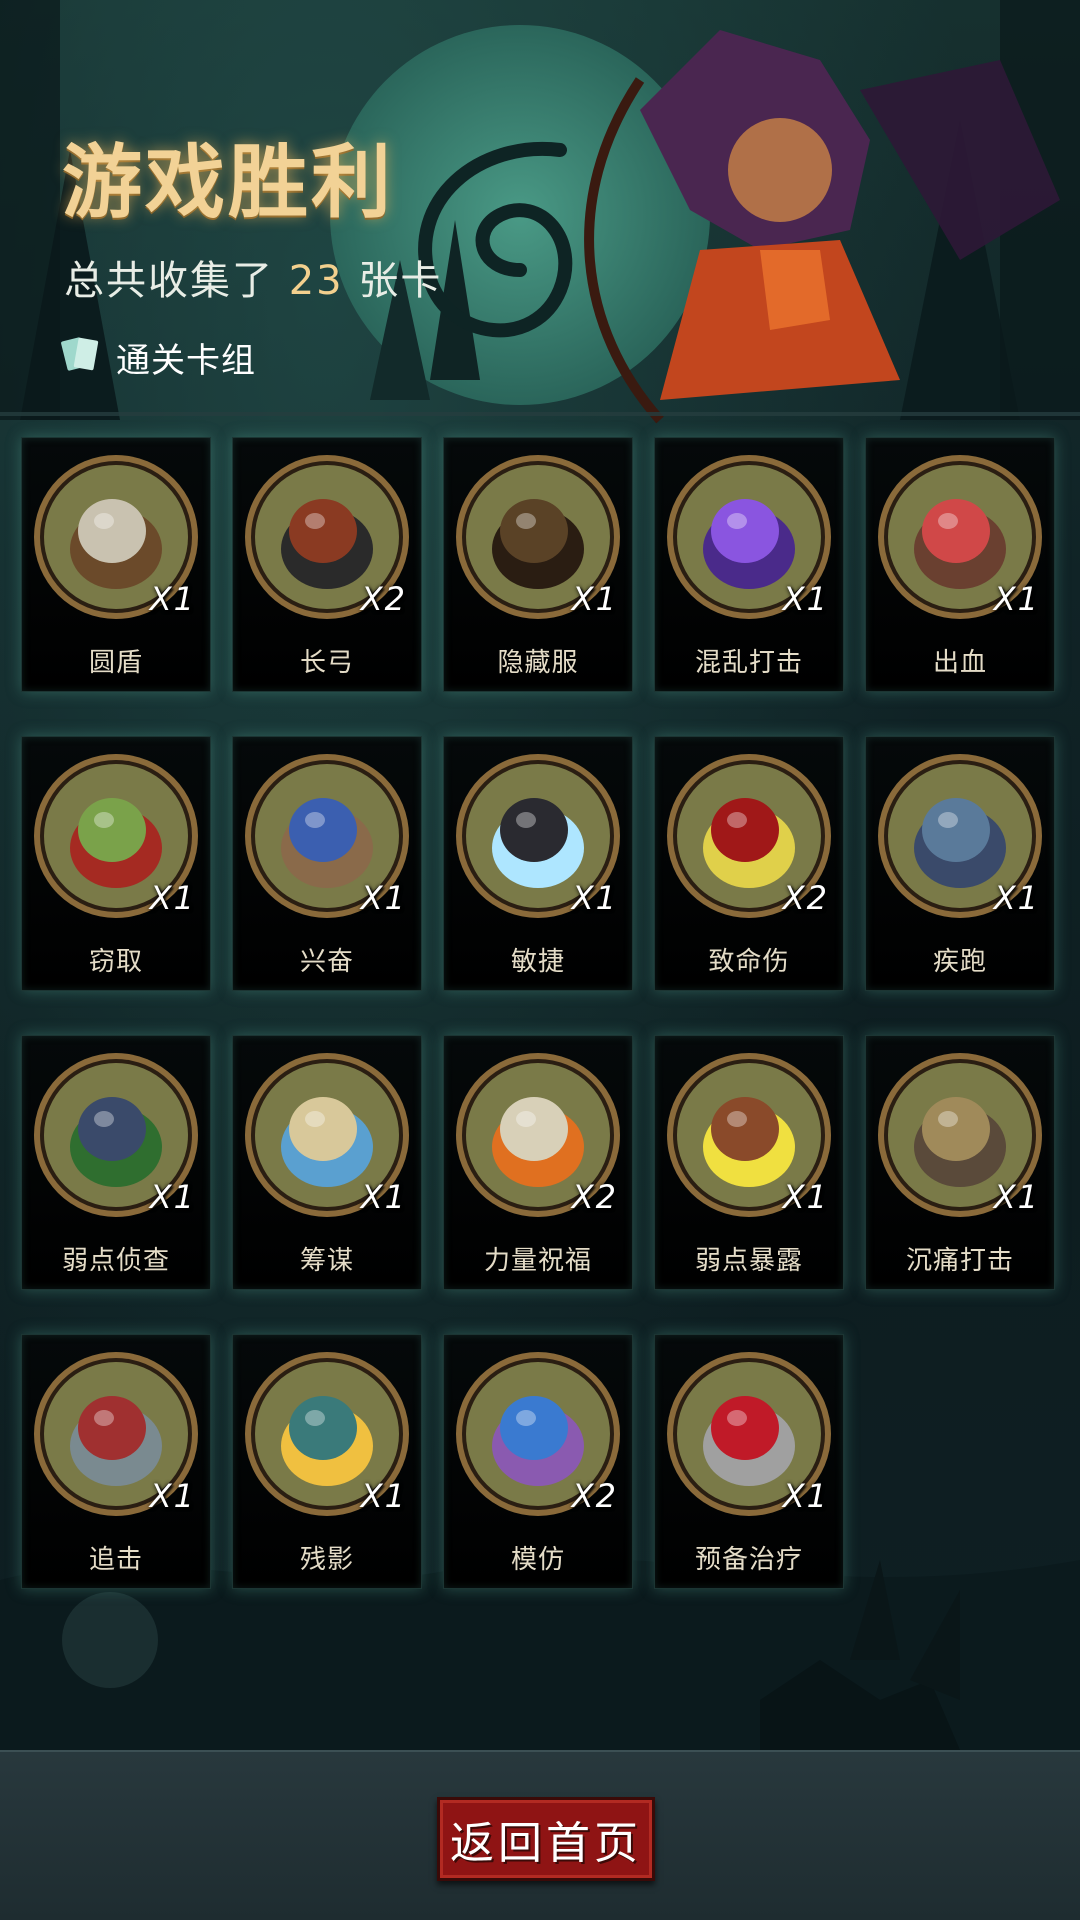 The image size is (1080, 1920). What do you see at coordinates (115, 663) in the screenshot?
I see `card-name: 圆盾` at bounding box center [115, 663].